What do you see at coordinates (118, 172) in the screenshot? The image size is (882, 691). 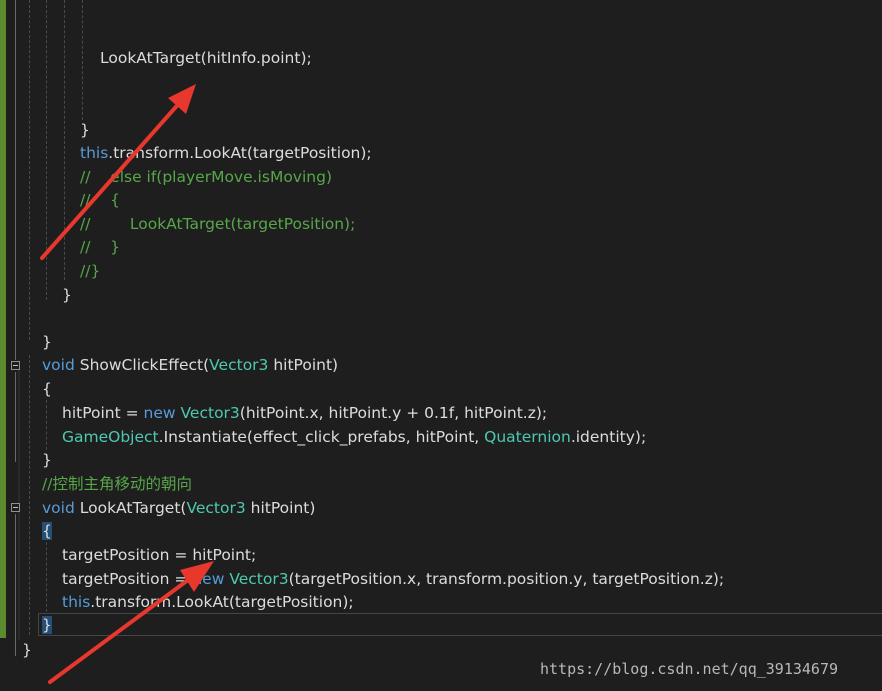 I see `red-arrow-upper` at bounding box center [118, 172].